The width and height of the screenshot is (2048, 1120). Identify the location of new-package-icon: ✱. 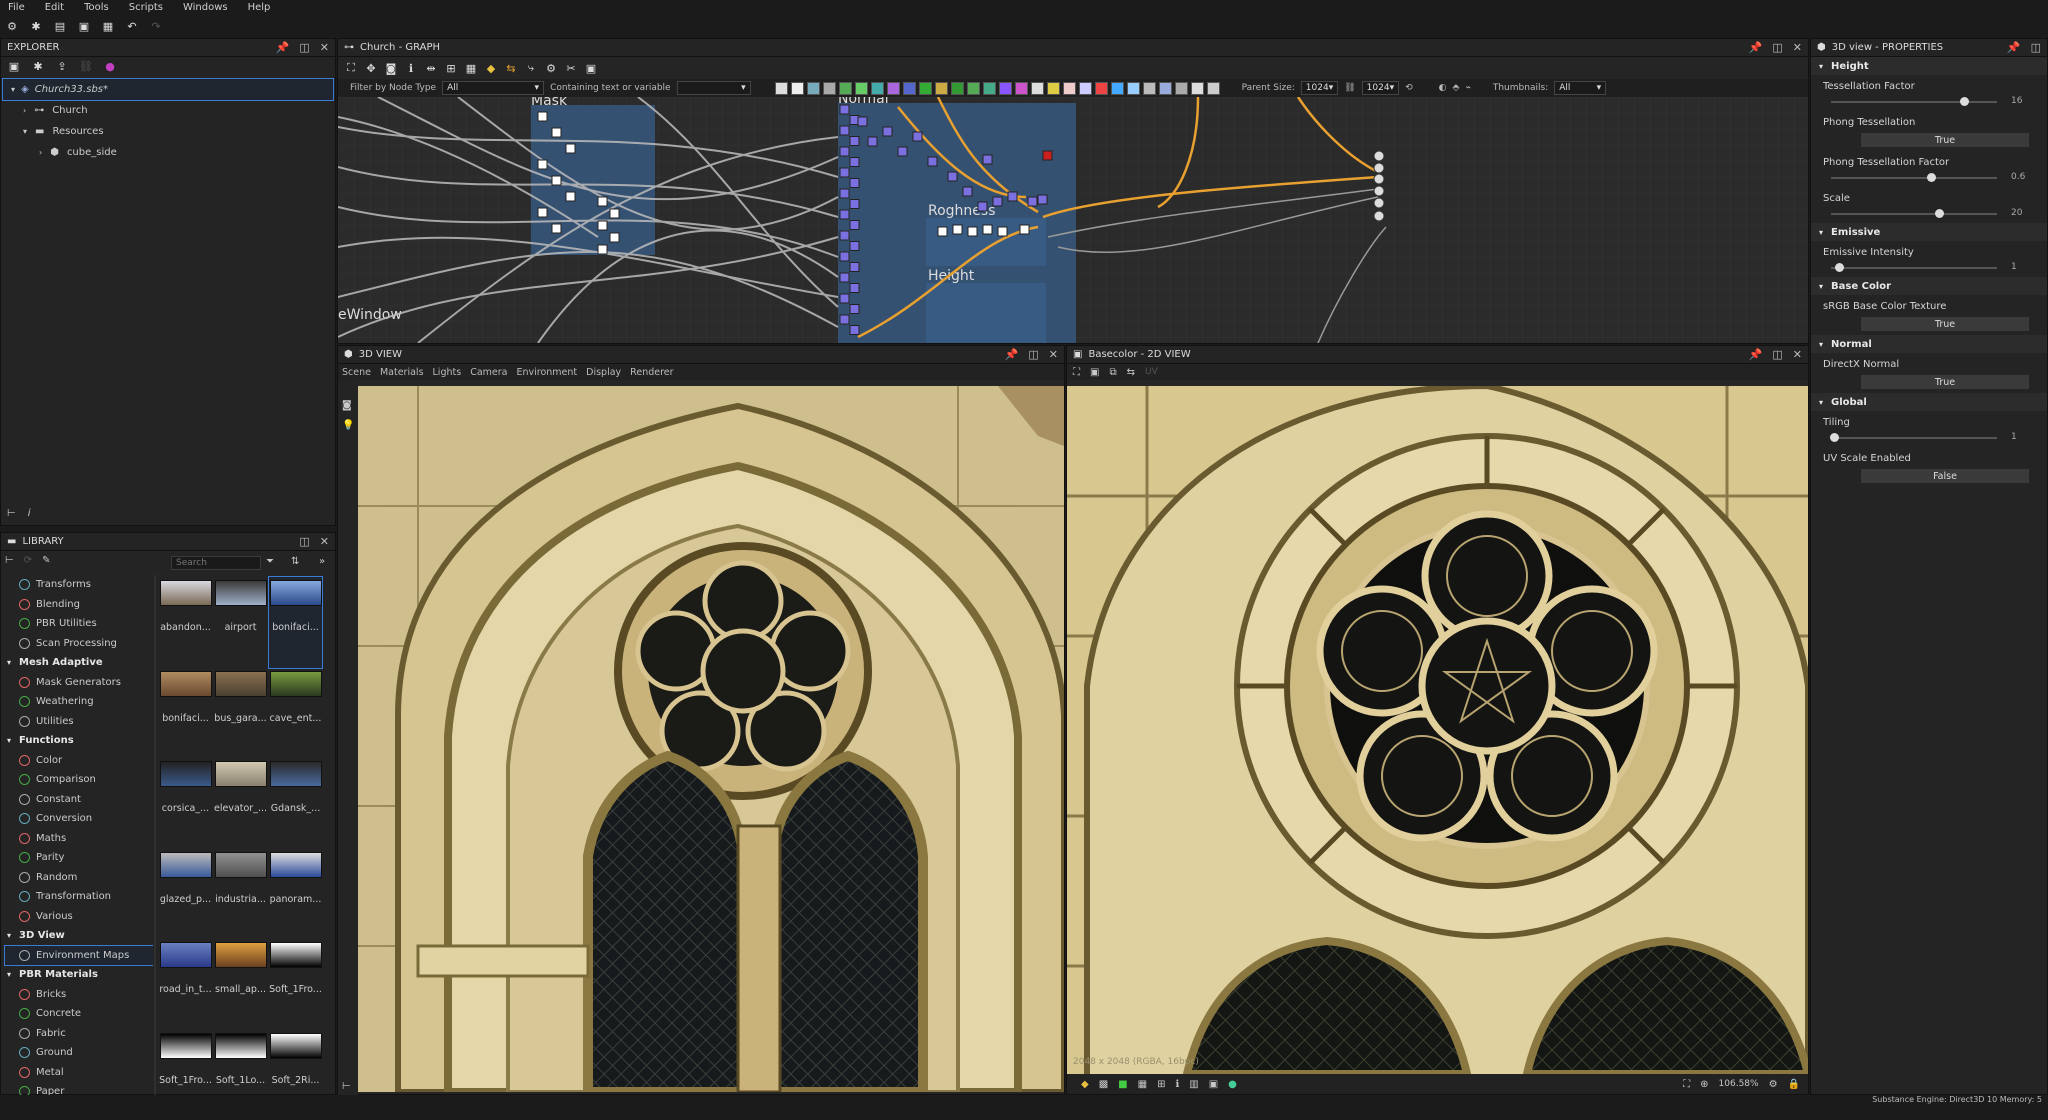
(36, 26).